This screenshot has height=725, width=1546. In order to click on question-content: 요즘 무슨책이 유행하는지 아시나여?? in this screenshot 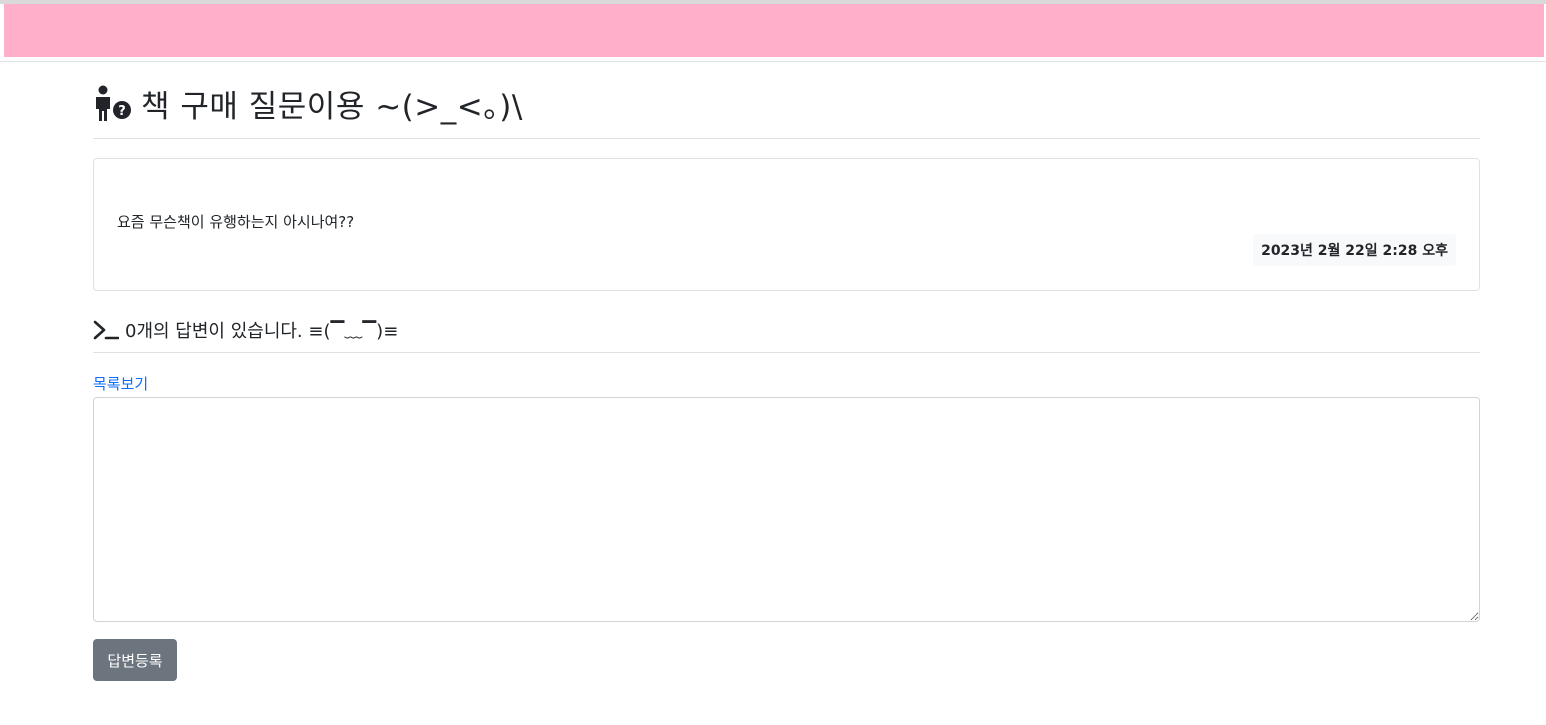, I will do `click(236, 222)`.